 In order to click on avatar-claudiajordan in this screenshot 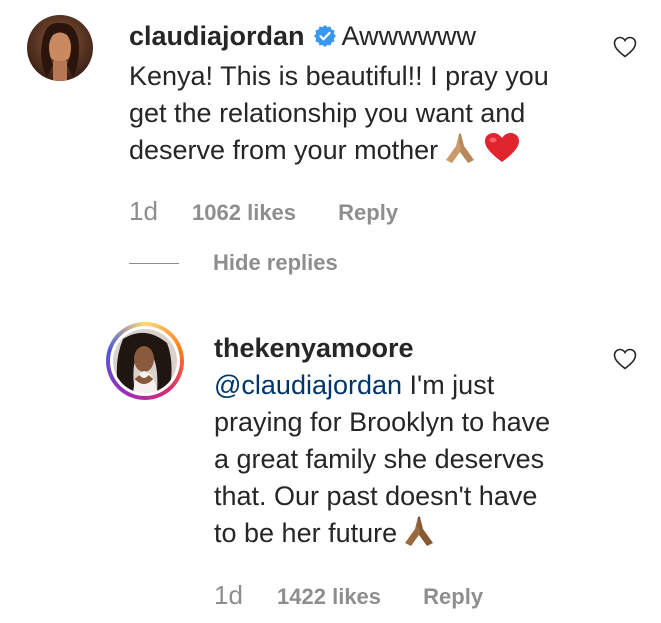, I will do `click(60, 48)`.